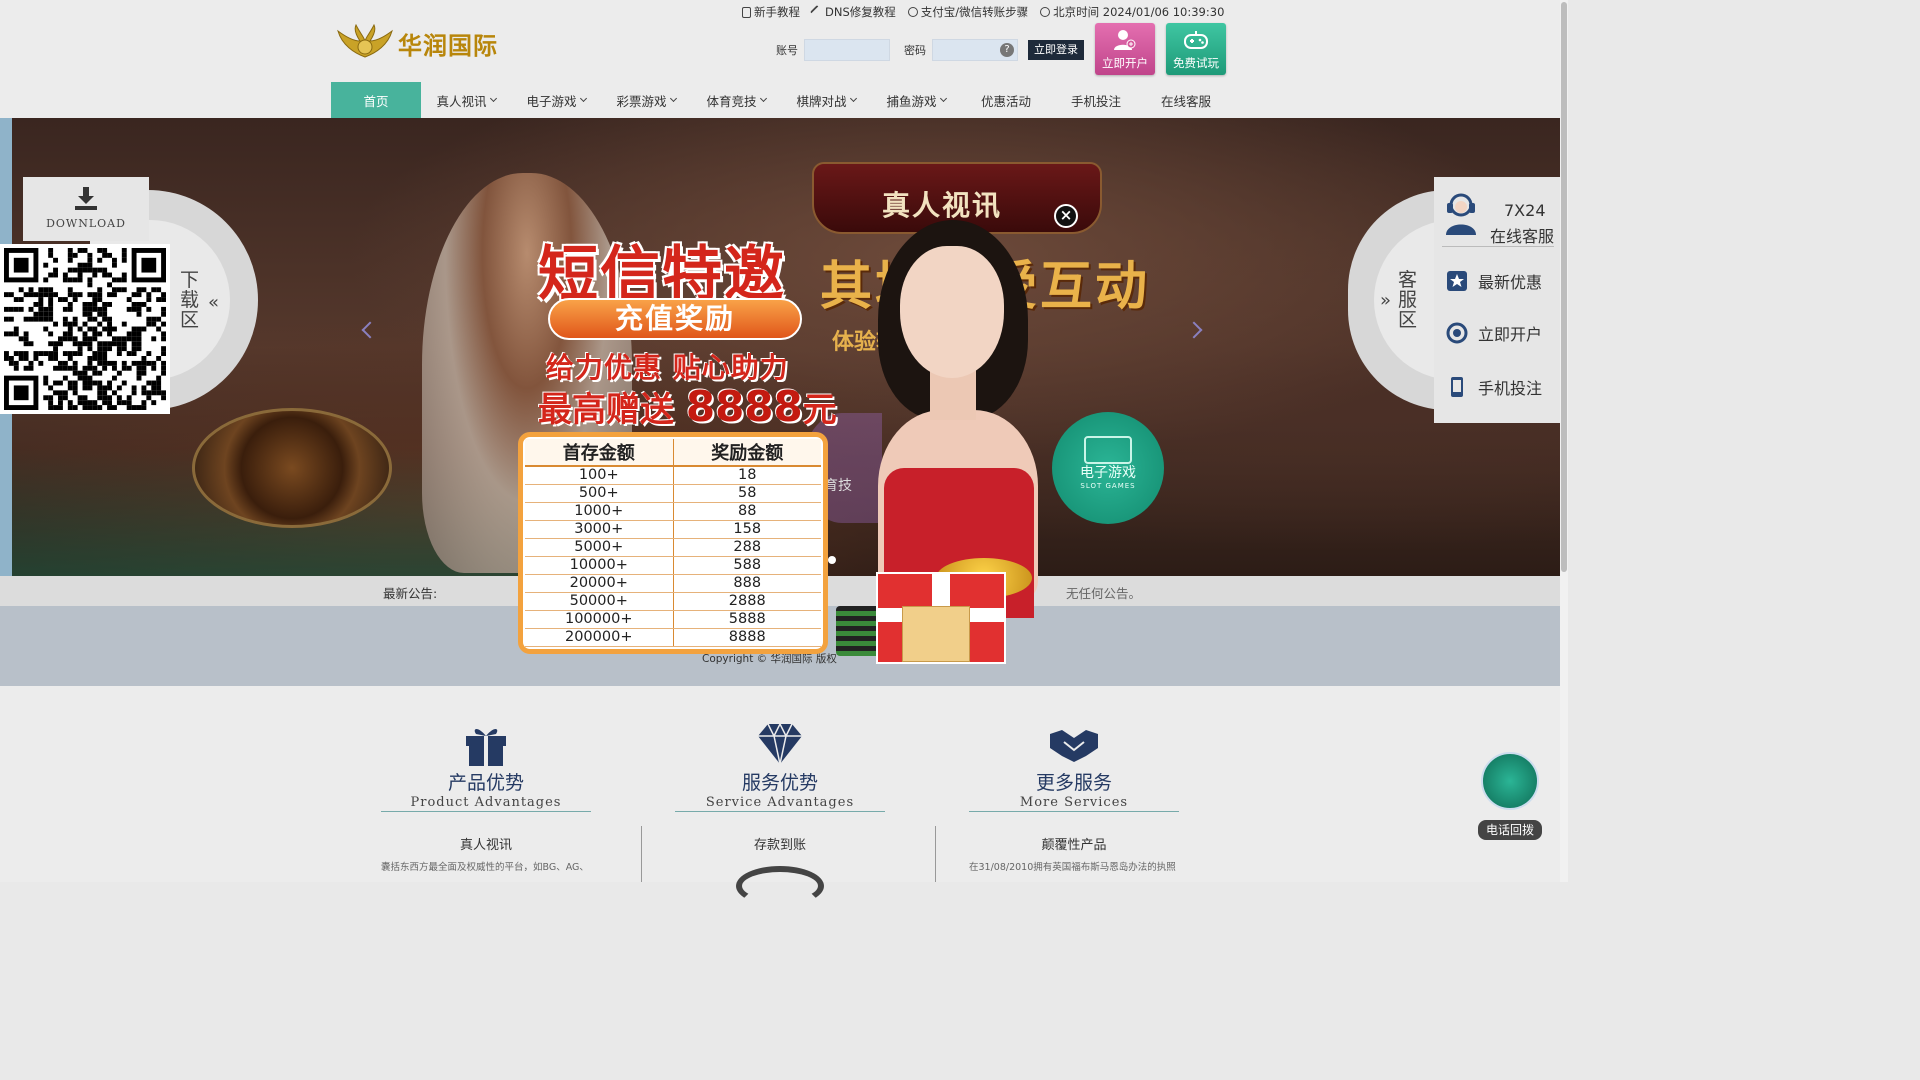 The width and height of the screenshot is (1920, 1080). Describe the element at coordinates (1196, 40) in the screenshot. I see `gamepad-icon` at that location.